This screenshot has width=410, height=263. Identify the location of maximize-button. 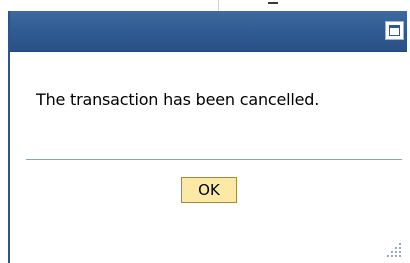
(394, 30).